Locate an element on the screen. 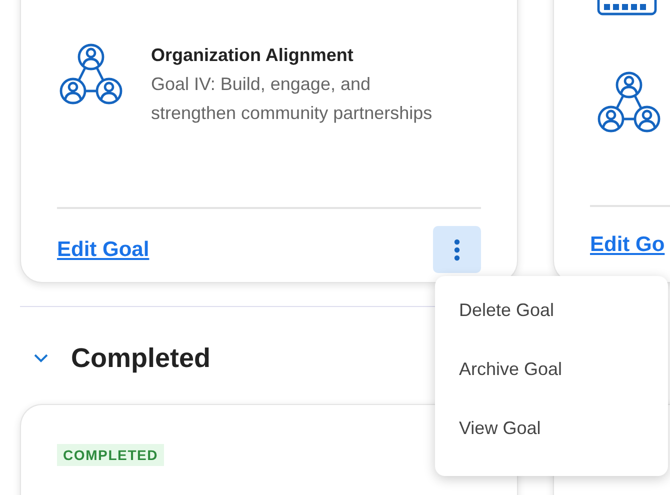 Image resolution: width=670 pixels, height=495 pixels. chevron-icon is located at coordinates (41, 358).